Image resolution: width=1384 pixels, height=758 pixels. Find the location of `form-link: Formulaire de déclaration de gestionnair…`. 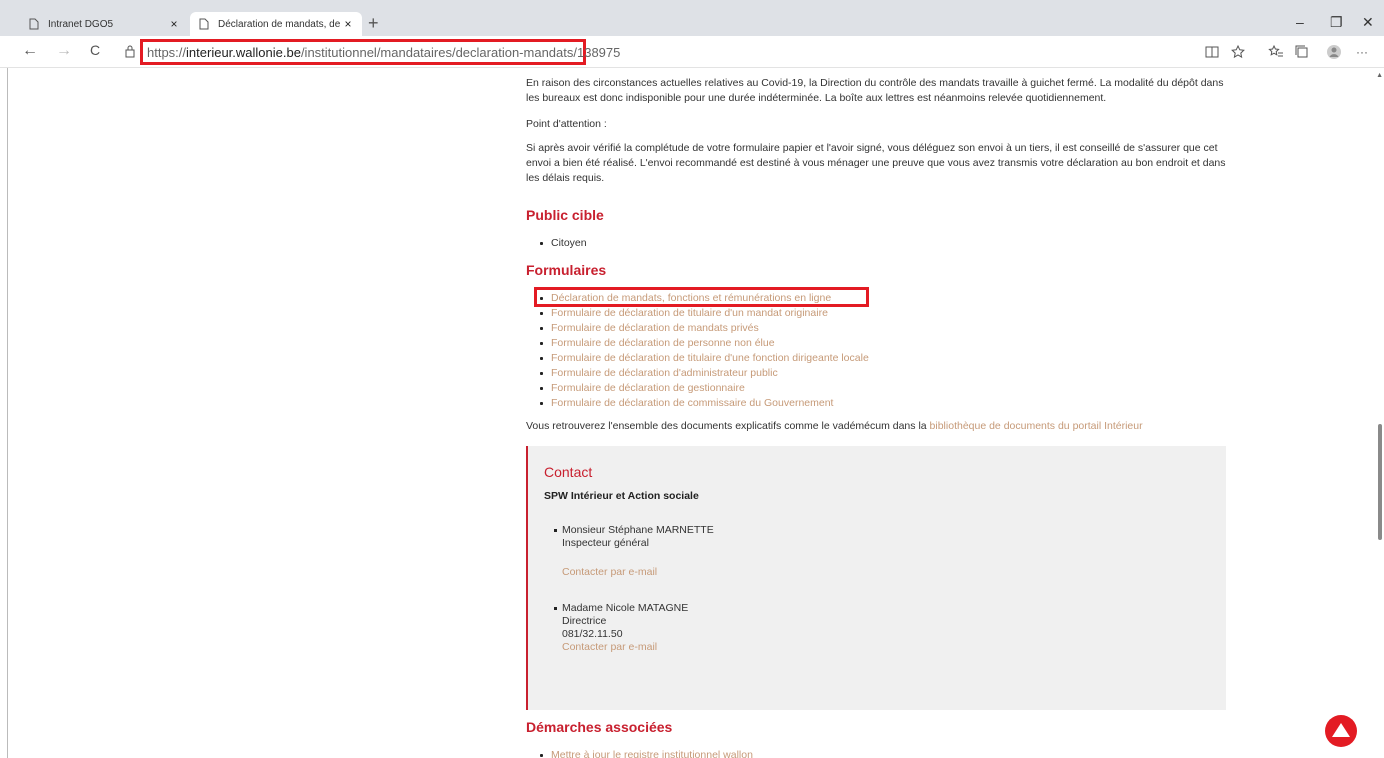

form-link: Formulaire de déclaration de gestionnair… is located at coordinates (704, 388).